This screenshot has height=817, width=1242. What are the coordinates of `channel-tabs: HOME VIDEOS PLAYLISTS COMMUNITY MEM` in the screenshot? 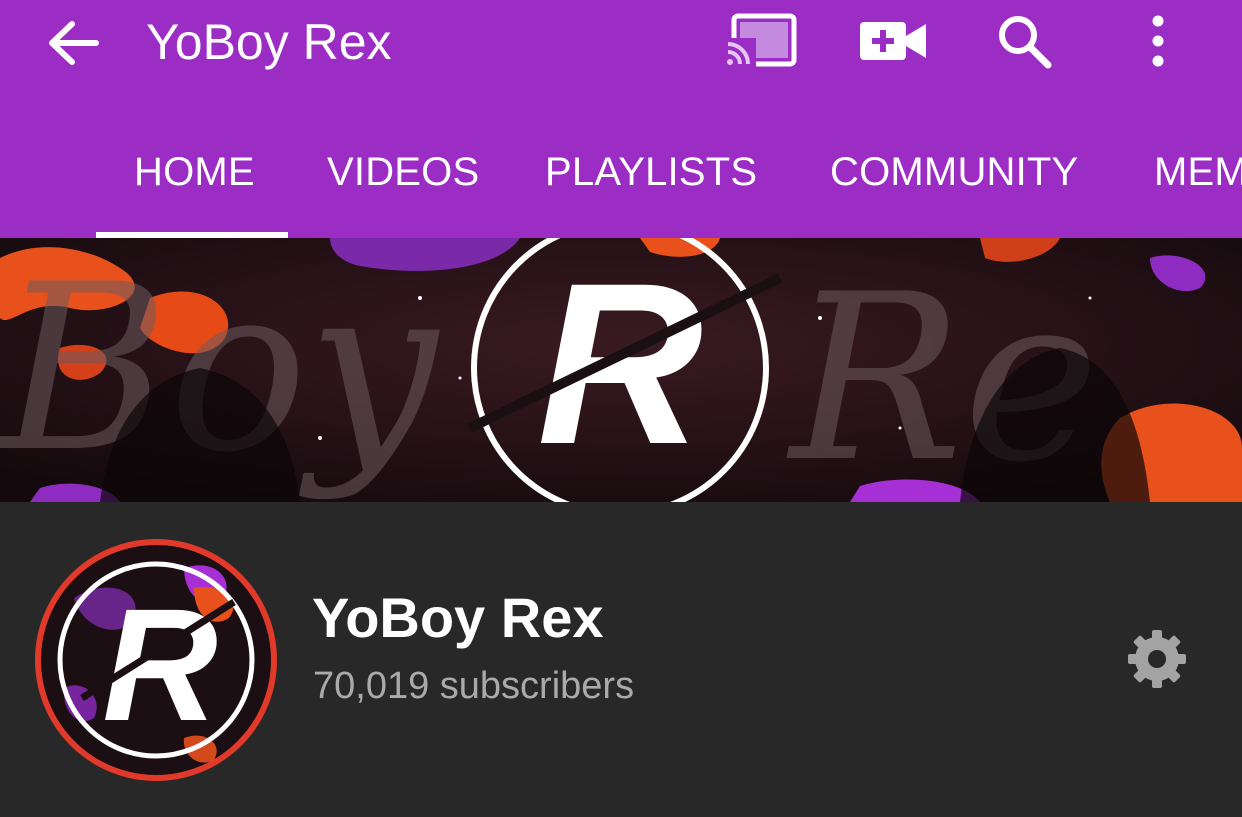 It's located at (621, 183).